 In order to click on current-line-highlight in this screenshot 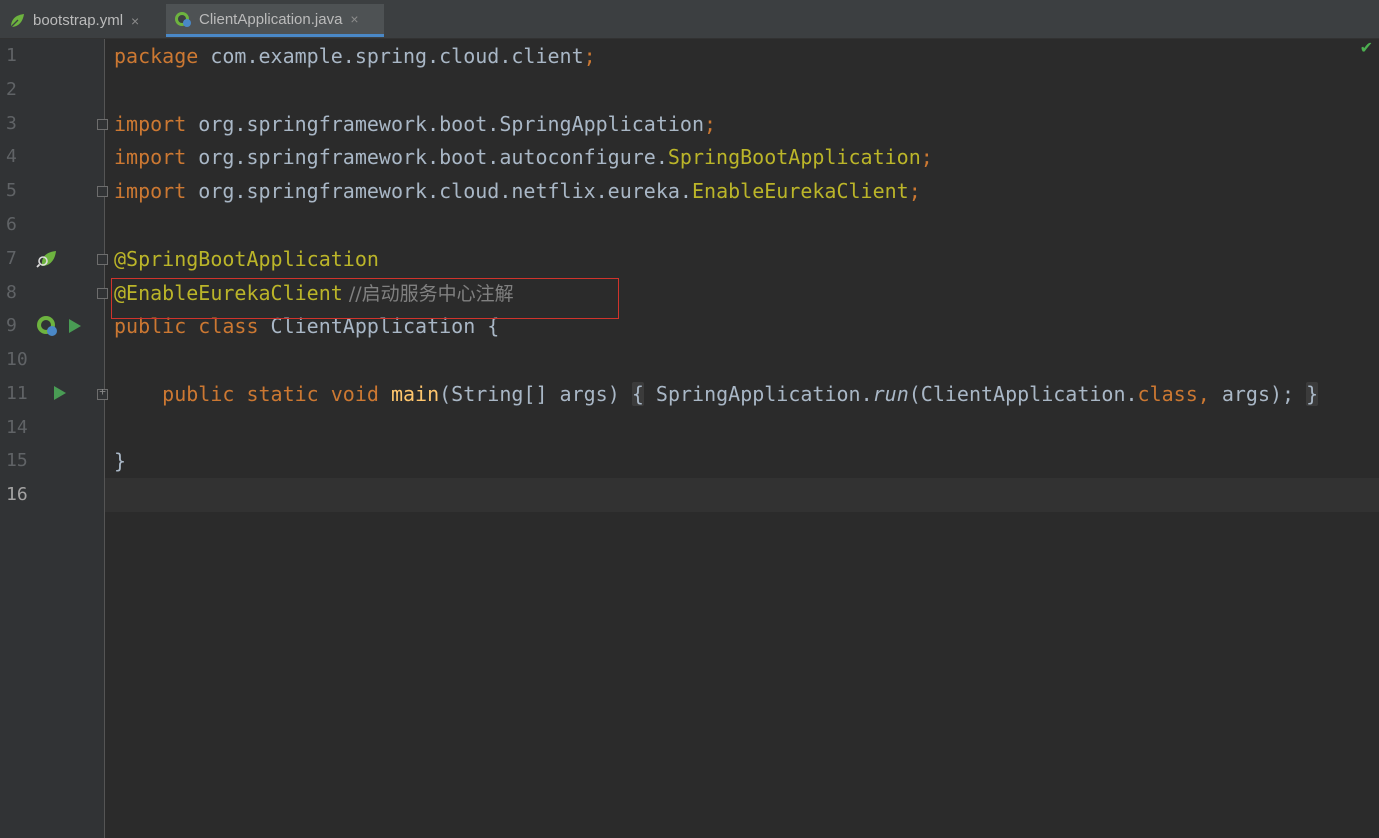, I will do `click(742, 495)`.